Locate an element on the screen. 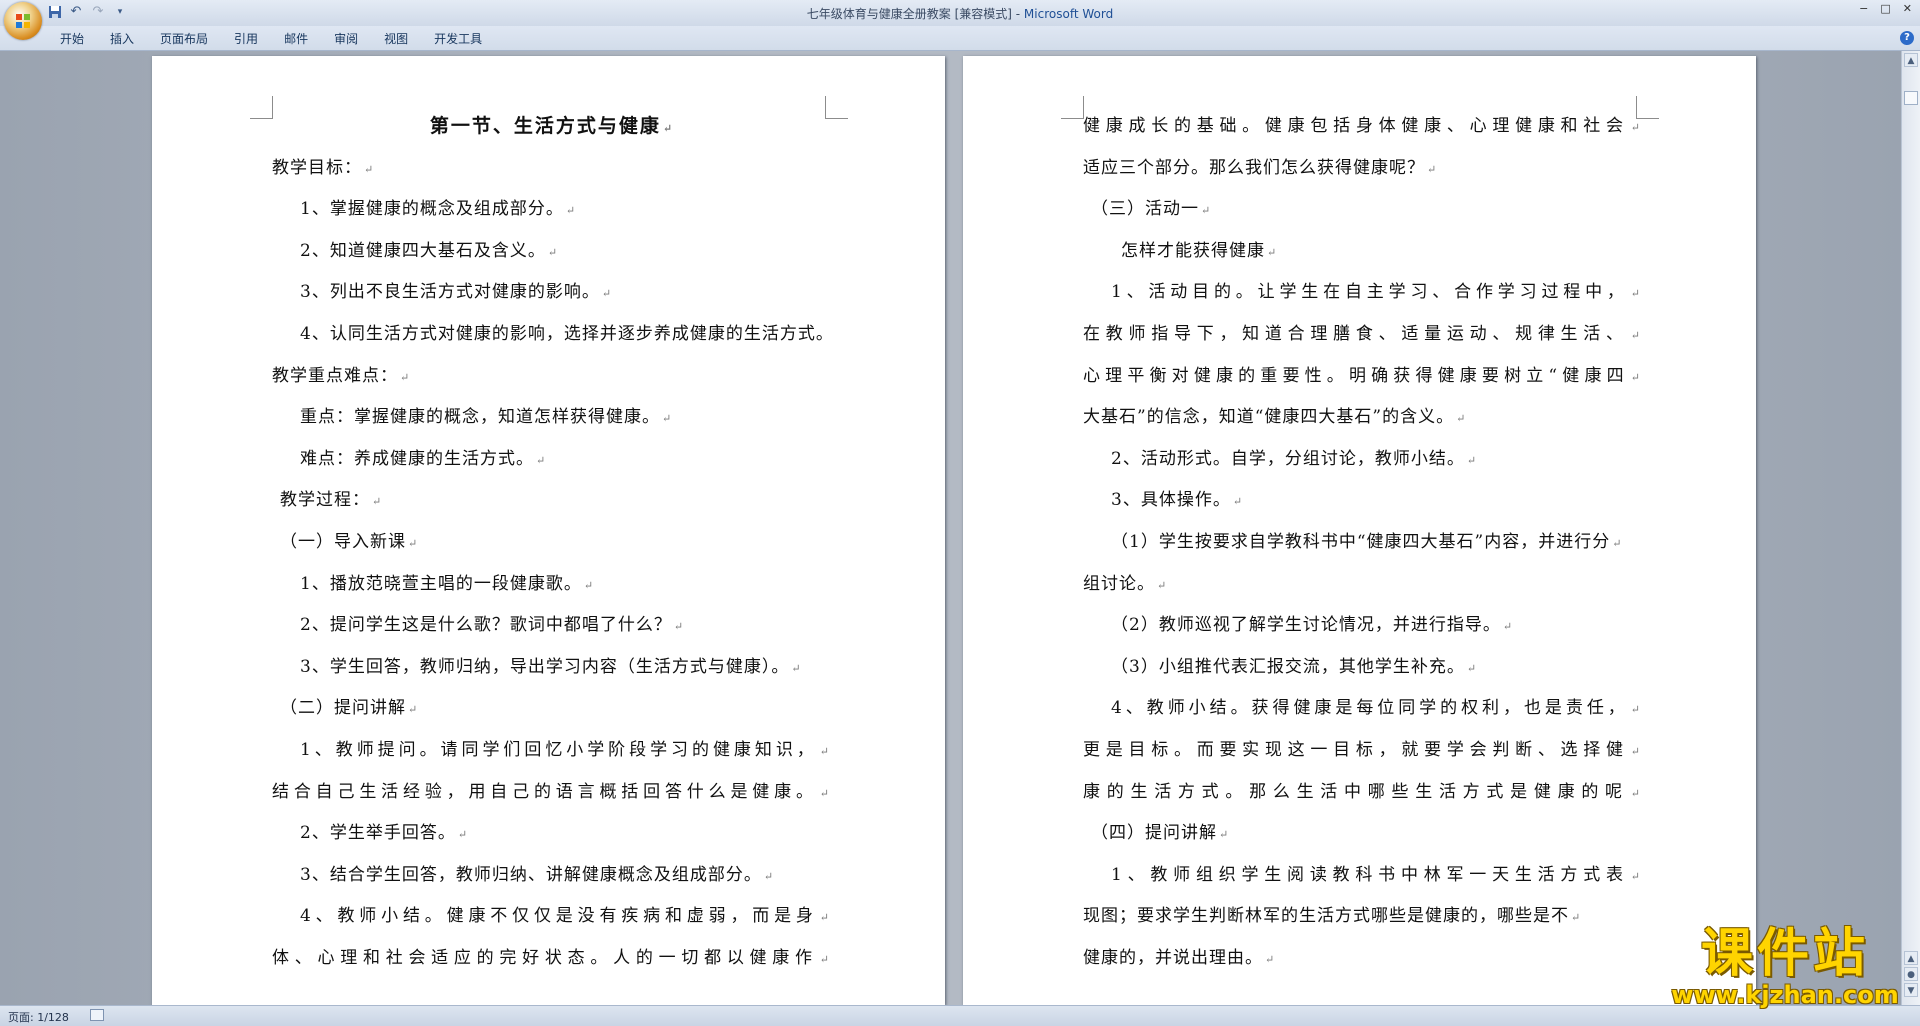 This screenshot has width=1920, height=1026. window-title: 七年级体育与健康全册教案 [兼容模式] - Microsoft Word is located at coordinates (960, 13).